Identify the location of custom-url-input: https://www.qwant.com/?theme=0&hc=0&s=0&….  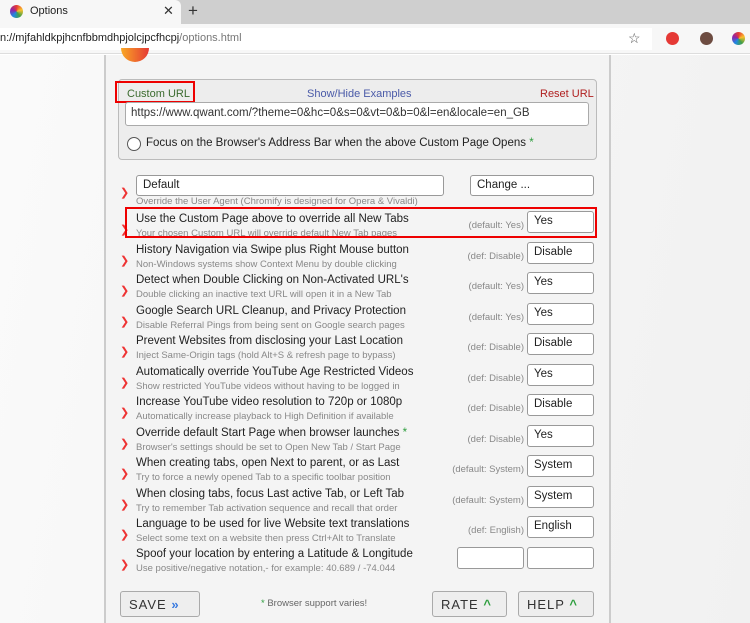
(357, 114).